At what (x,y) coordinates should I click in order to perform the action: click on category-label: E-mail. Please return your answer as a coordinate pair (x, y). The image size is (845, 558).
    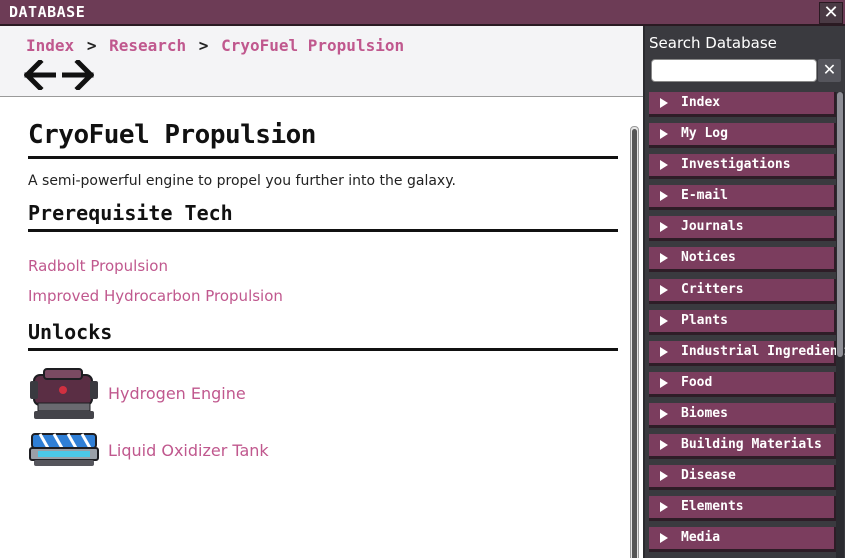
    Looking at the image, I should click on (704, 196).